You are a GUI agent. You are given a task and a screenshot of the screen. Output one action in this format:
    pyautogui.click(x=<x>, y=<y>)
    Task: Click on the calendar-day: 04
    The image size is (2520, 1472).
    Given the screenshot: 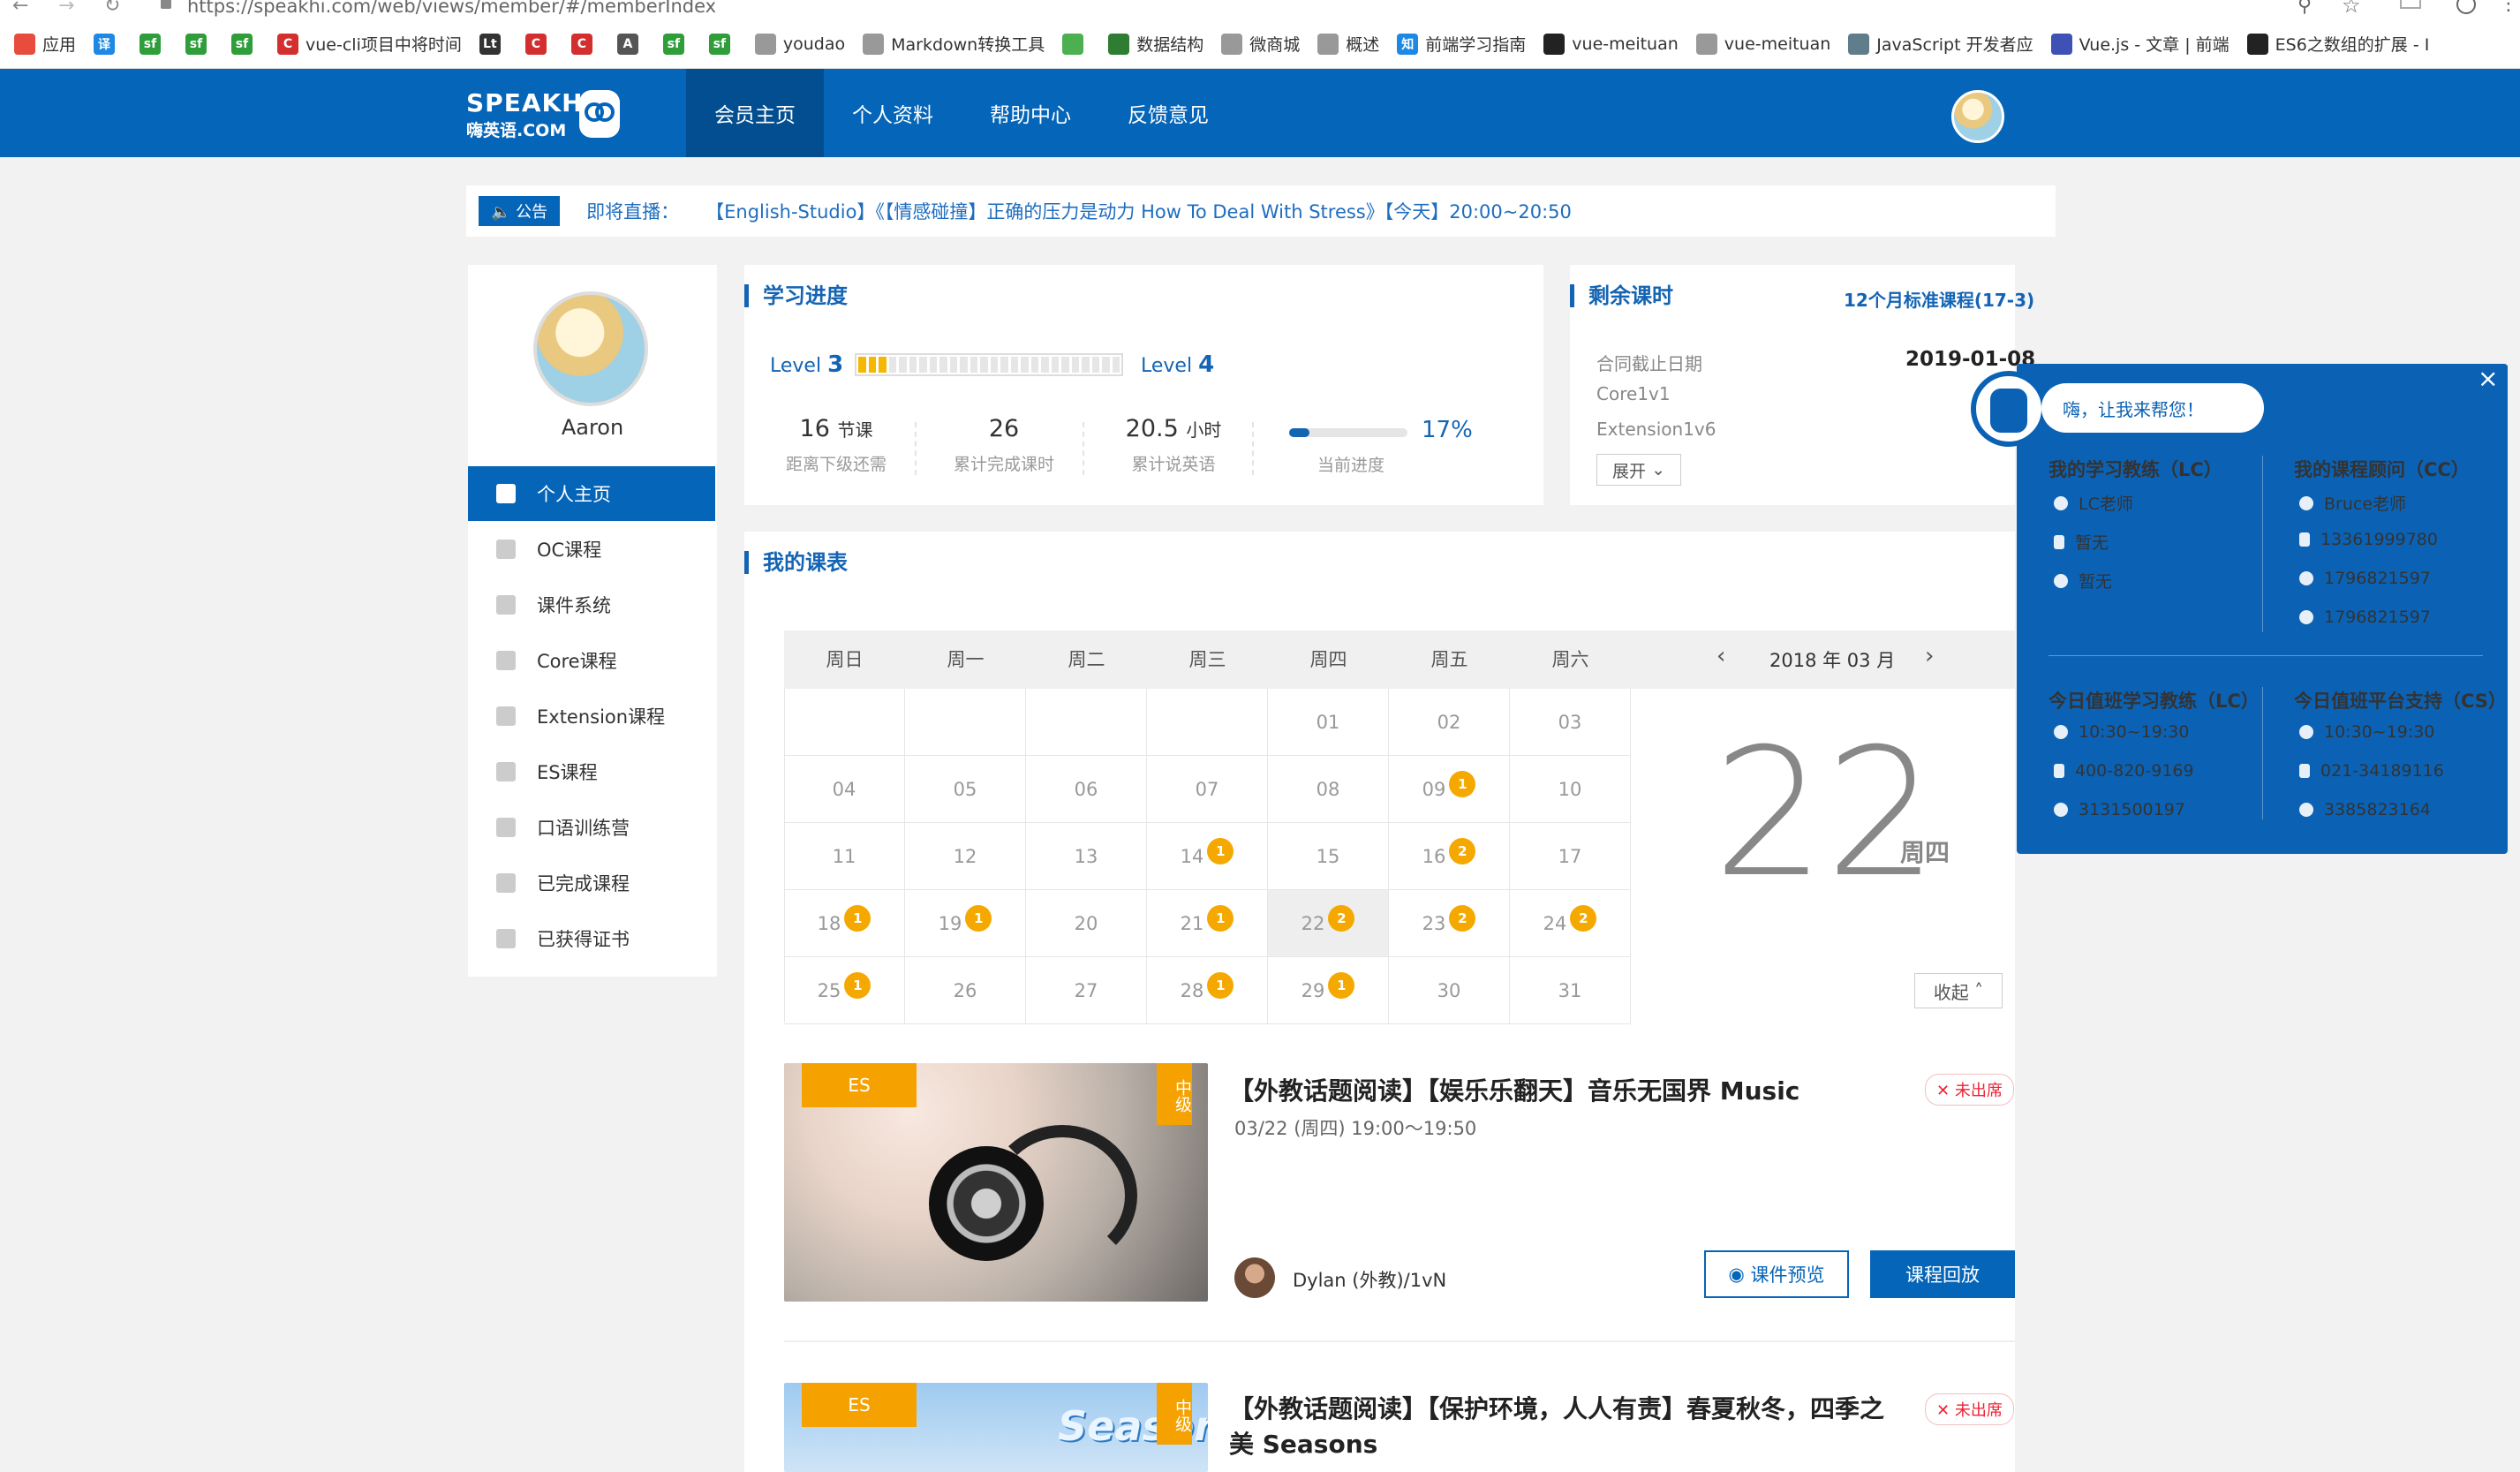 What is the action you would take?
    pyautogui.click(x=844, y=789)
    